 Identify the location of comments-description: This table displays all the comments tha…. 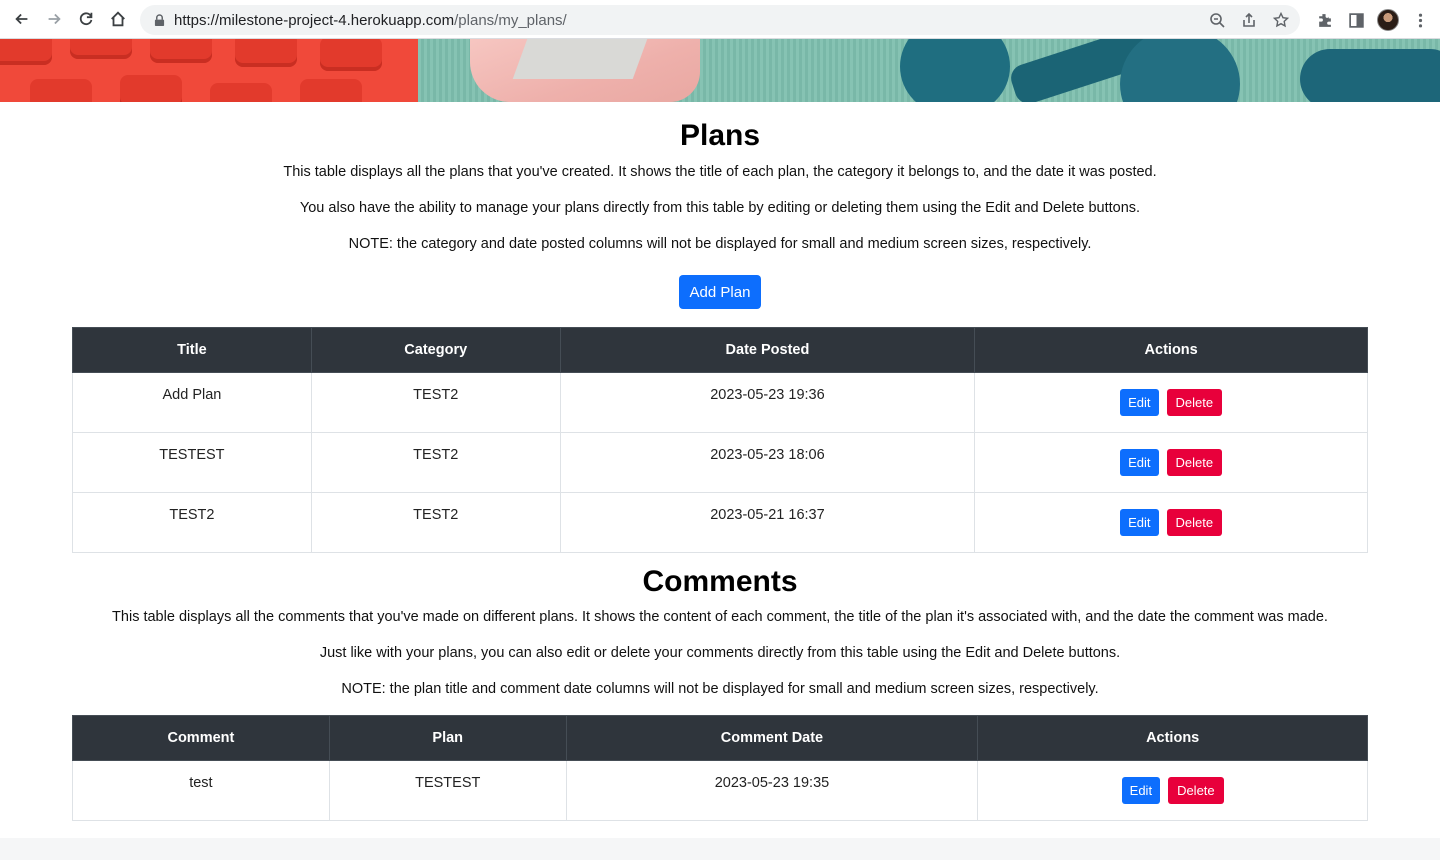
(720, 617).